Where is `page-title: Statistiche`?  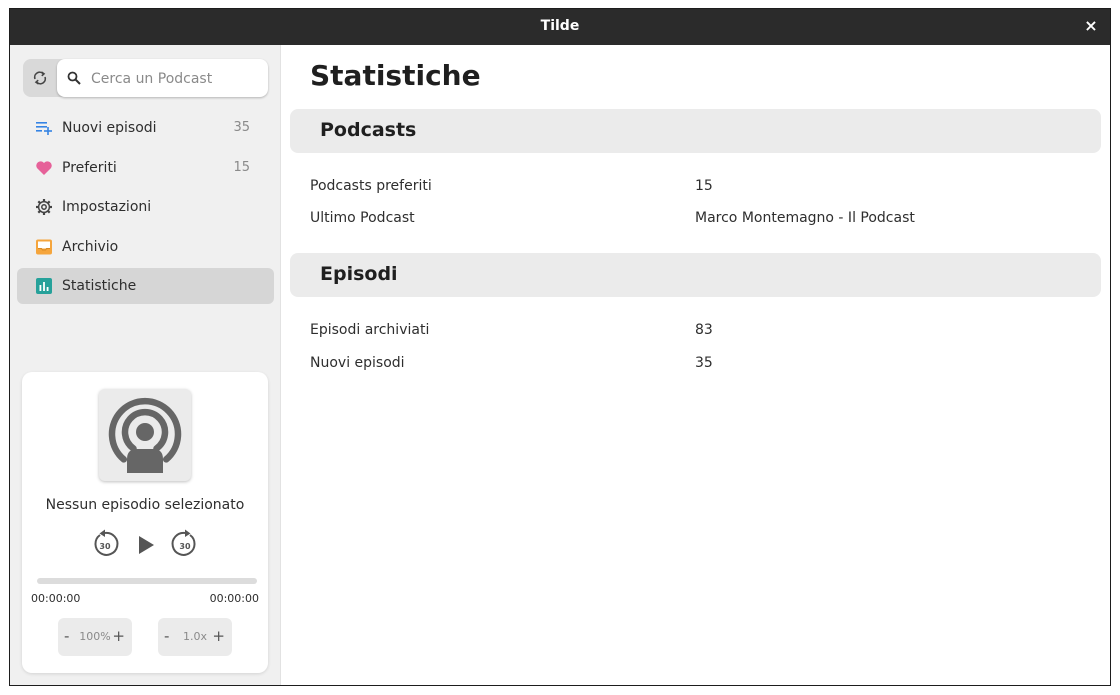 page-title: Statistiche is located at coordinates (395, 75).